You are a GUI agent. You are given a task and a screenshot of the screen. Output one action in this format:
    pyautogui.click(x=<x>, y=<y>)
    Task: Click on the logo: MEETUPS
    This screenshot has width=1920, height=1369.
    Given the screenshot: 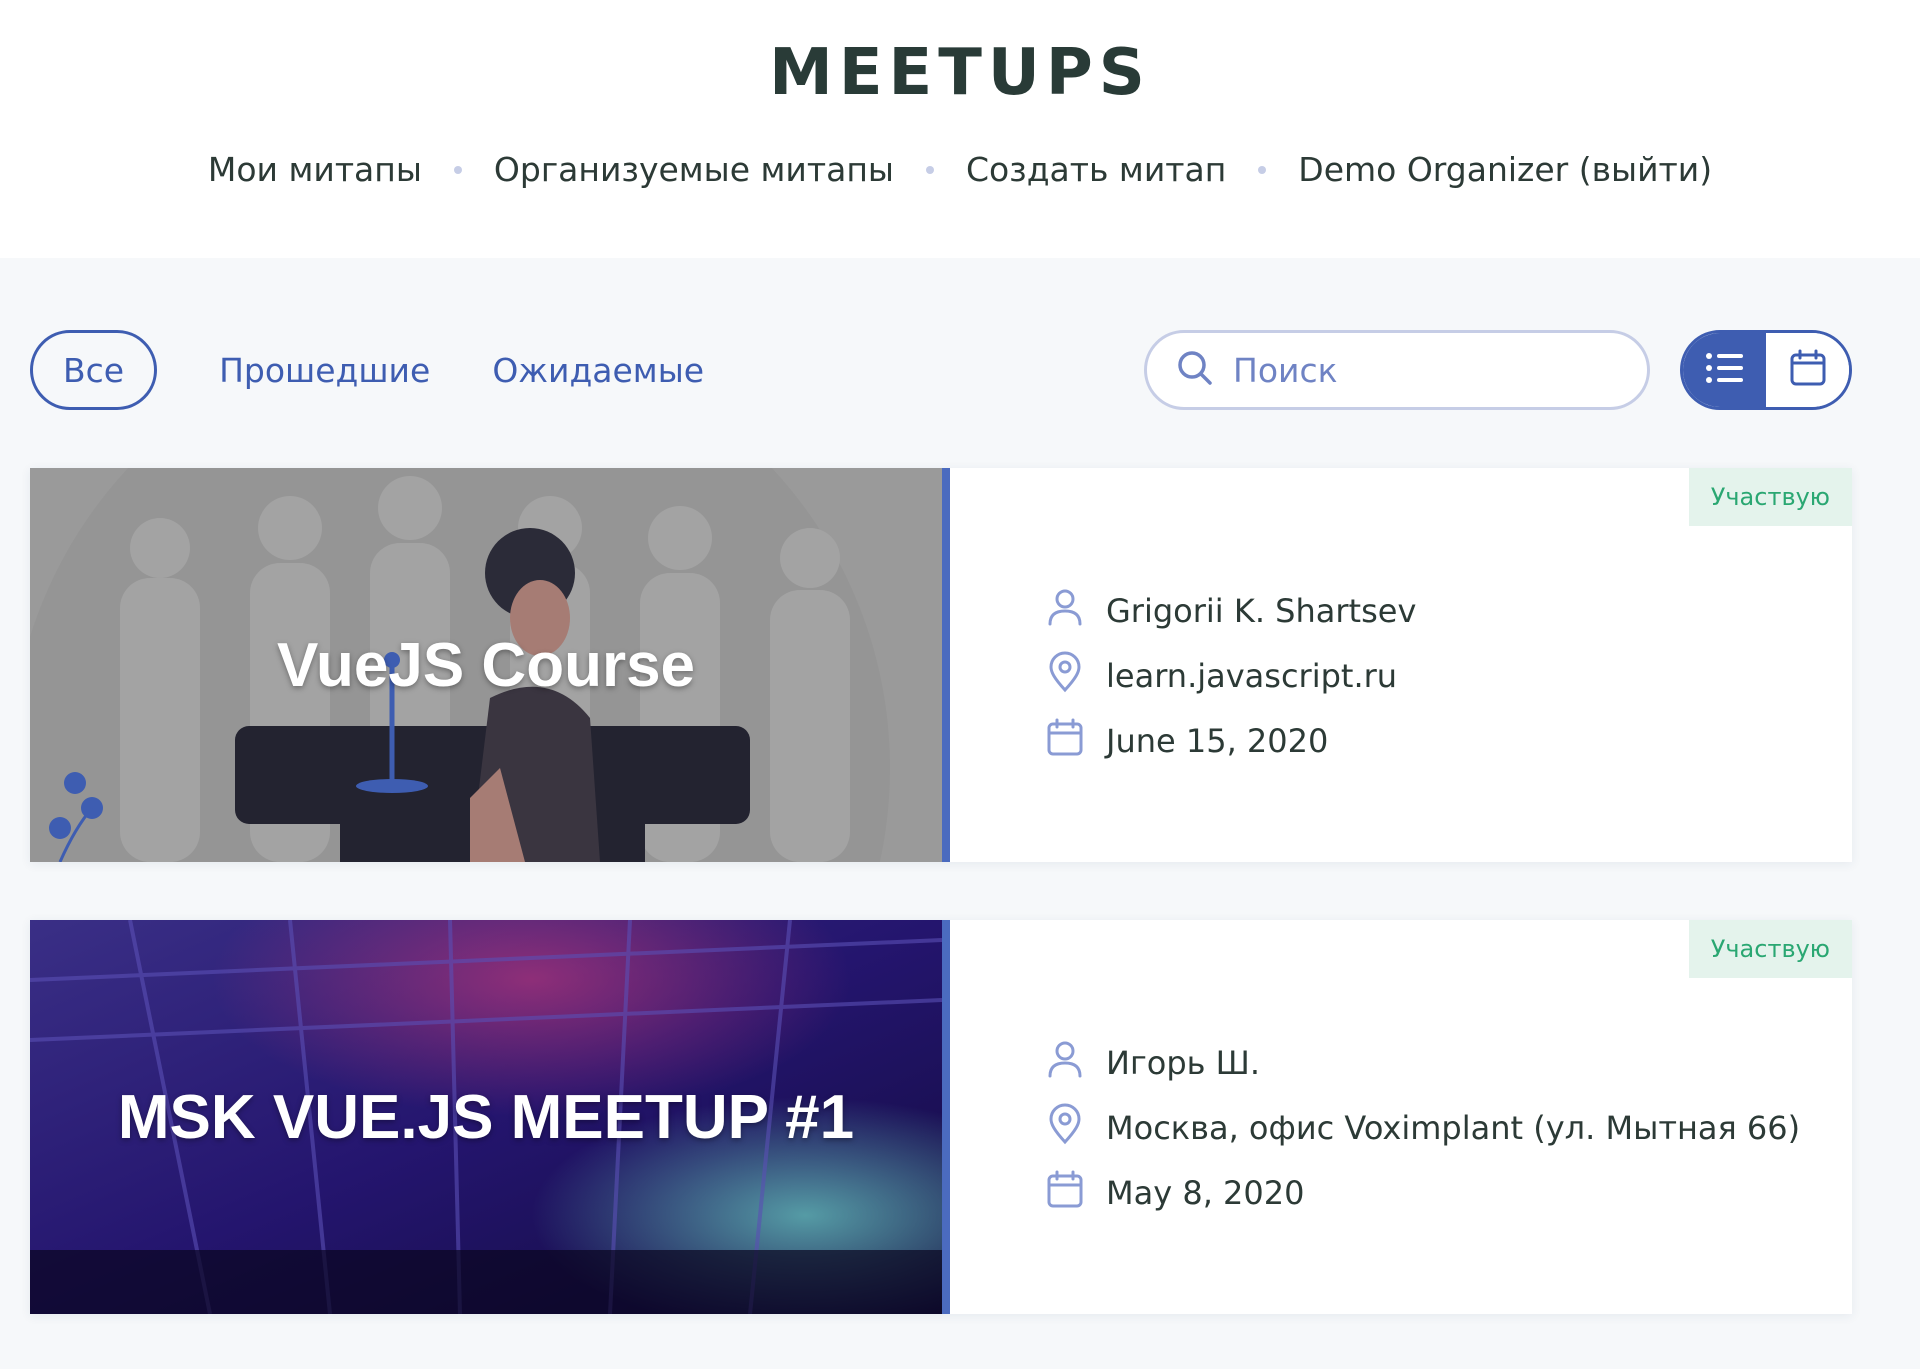 What is the action you would take?
    pyautogui.click(x=960, y=73)
    